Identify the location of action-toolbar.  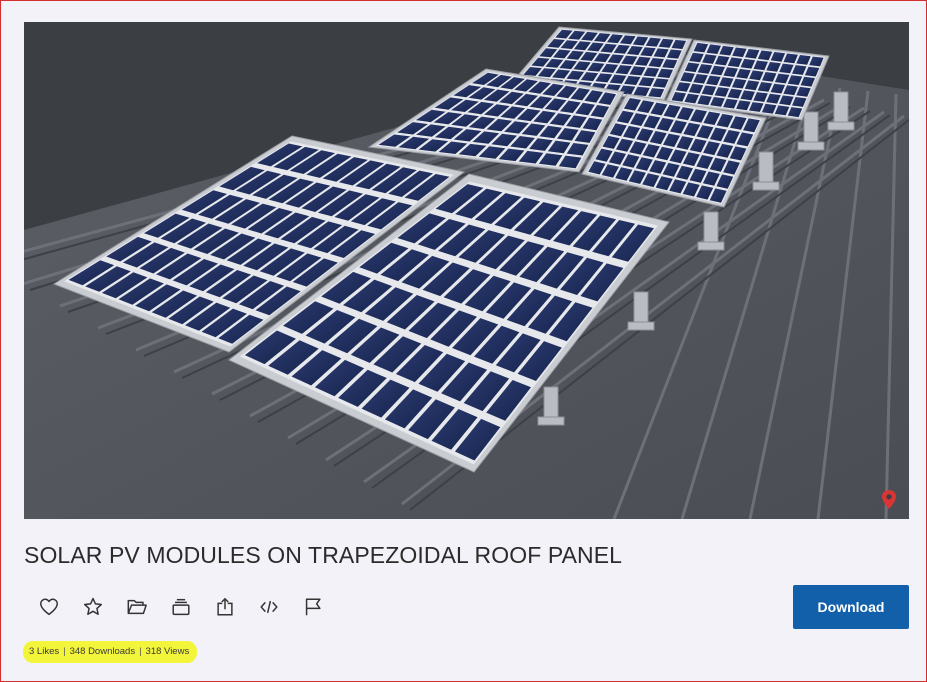
(191, 607).